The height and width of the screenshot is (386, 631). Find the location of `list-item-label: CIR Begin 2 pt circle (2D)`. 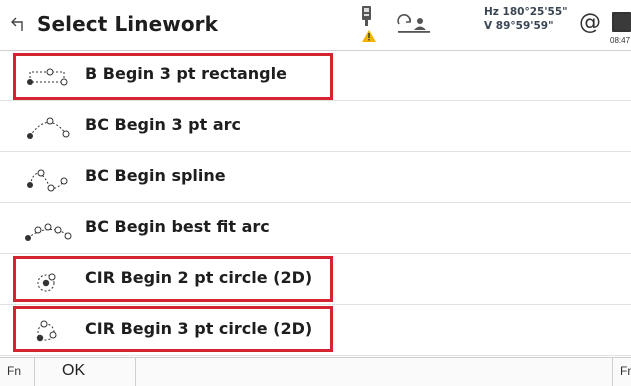

list-item-label: CIR Begin 2 pt circle (2D) is located at coordinates (199, 277).